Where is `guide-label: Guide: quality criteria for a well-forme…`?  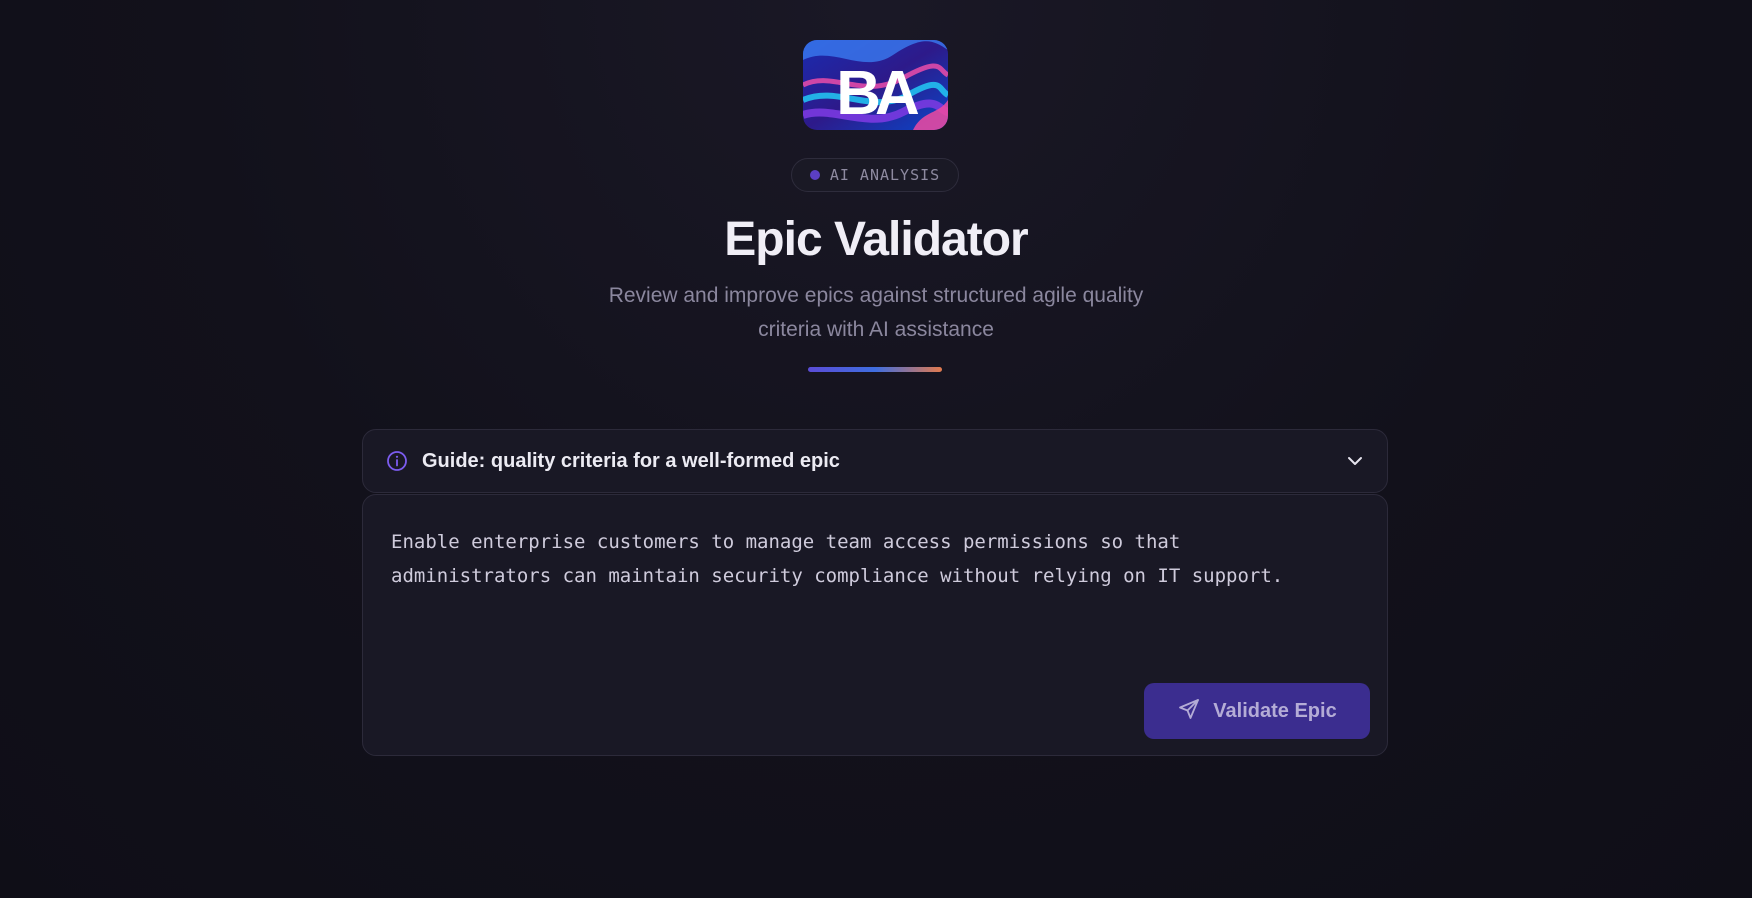
guide-label: Guide: quality criteria for a well-forme… is located at coordinates (631, 460).